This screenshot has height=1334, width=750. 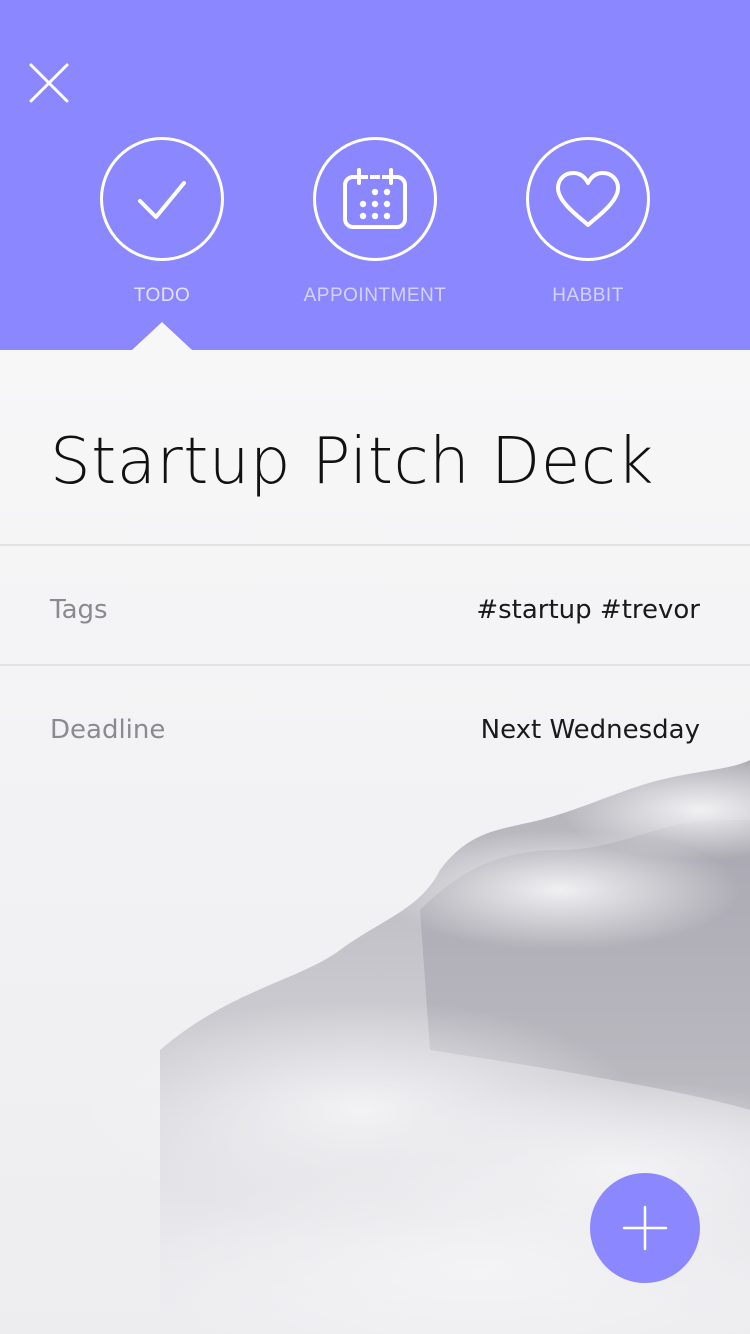 What do you see at coordinates (79, 610) in the screenshot?
I see `tags-label: Tags` at bounding box center [79, 610].